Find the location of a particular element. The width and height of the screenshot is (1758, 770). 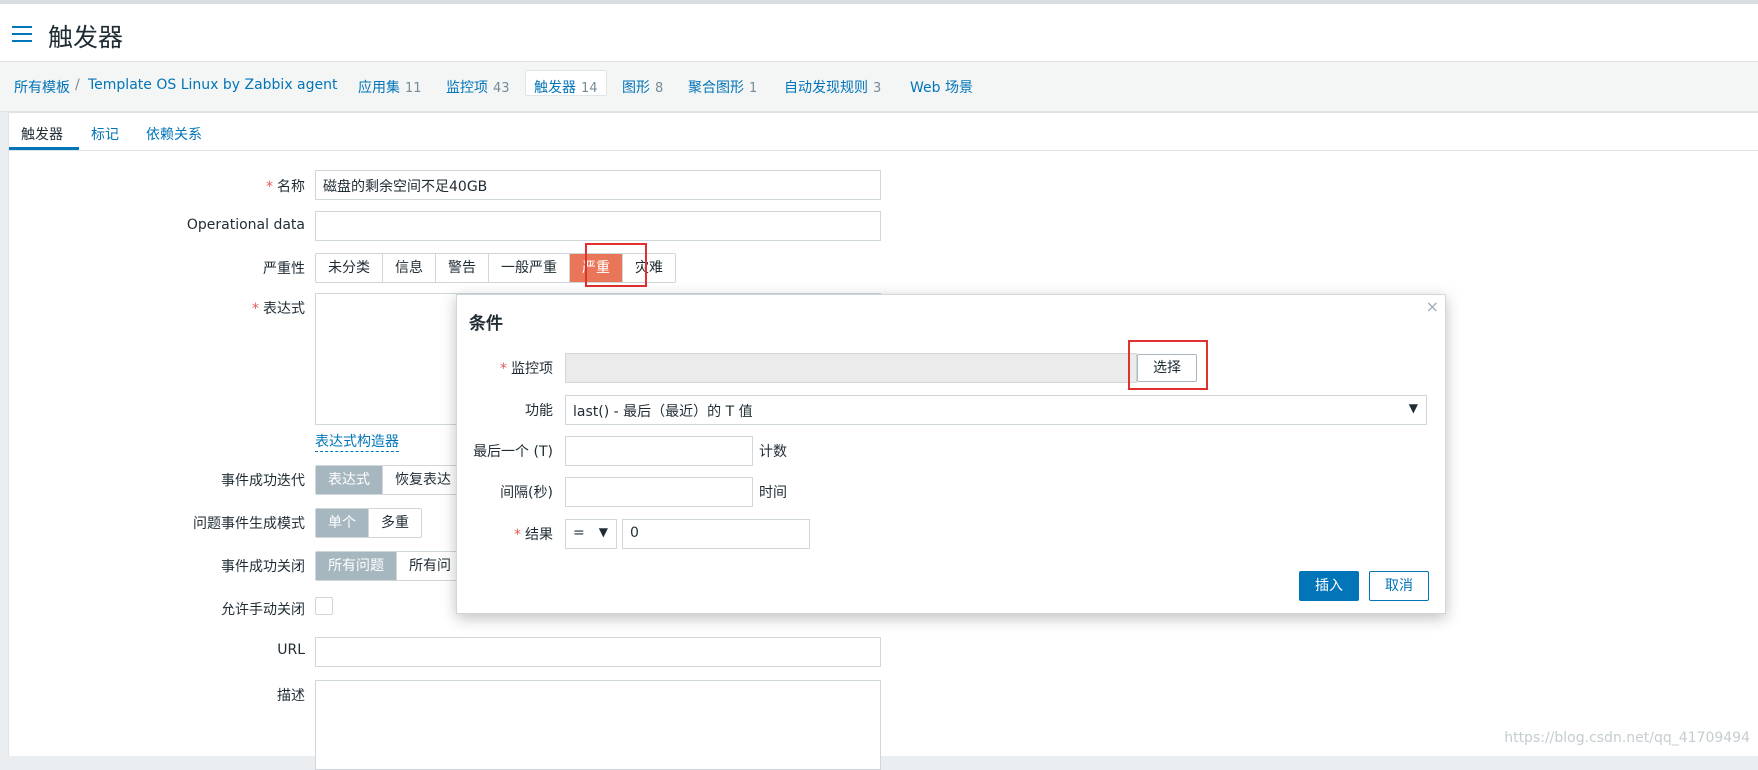

item-label: * 监控项 is located at coordinates (526, 369).